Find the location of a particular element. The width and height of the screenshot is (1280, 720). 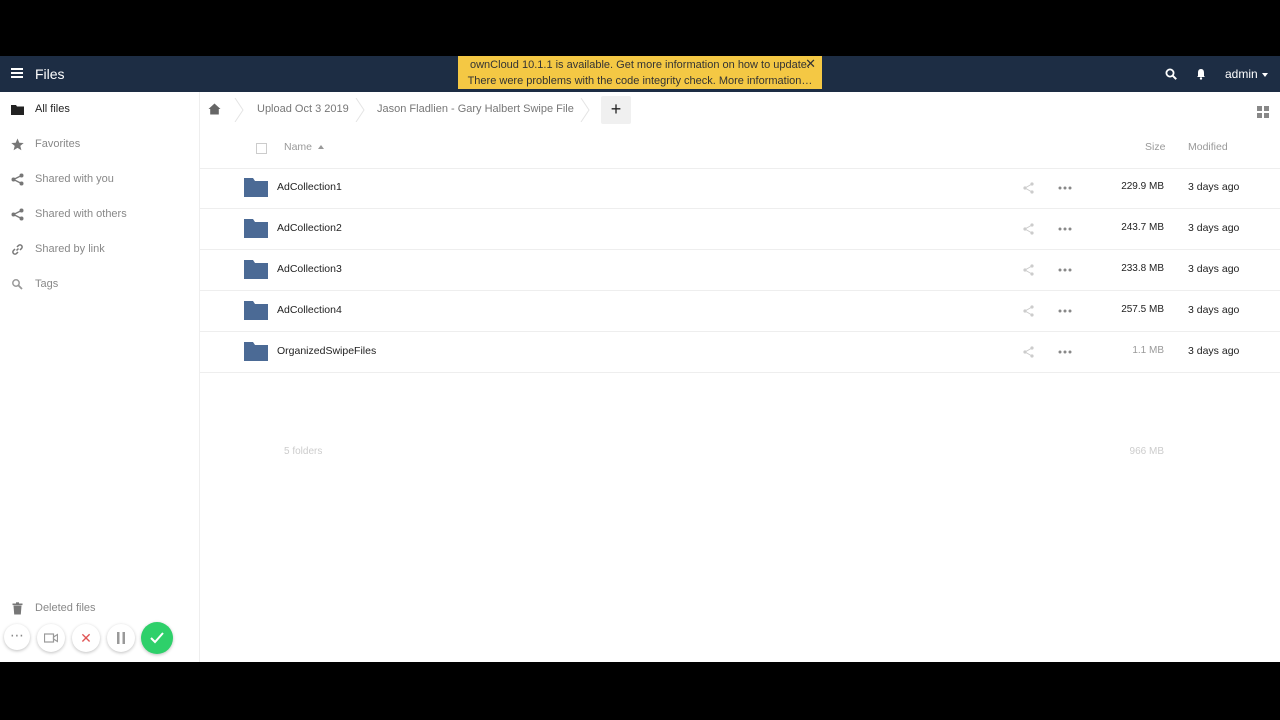

file-size: 243.7 MB is located at coordinates (1142, 227).